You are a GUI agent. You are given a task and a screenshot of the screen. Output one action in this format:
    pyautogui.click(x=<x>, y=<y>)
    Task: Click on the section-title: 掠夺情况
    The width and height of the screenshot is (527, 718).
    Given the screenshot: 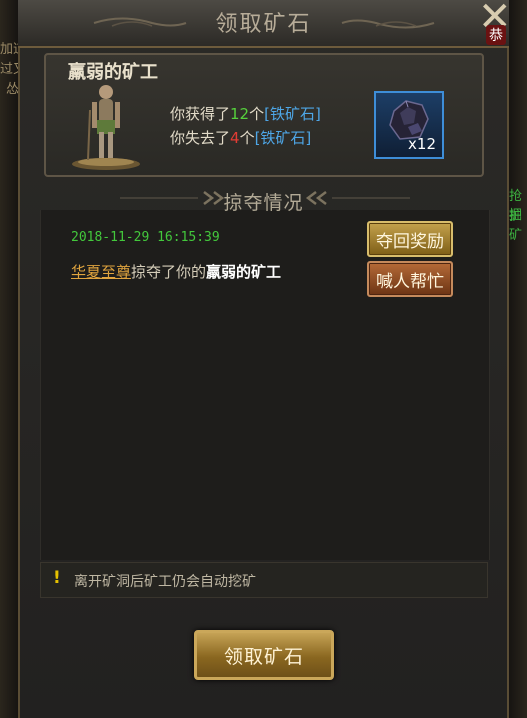 What is the action you would take?
    pyautogui.click(x=263, y=203)
    